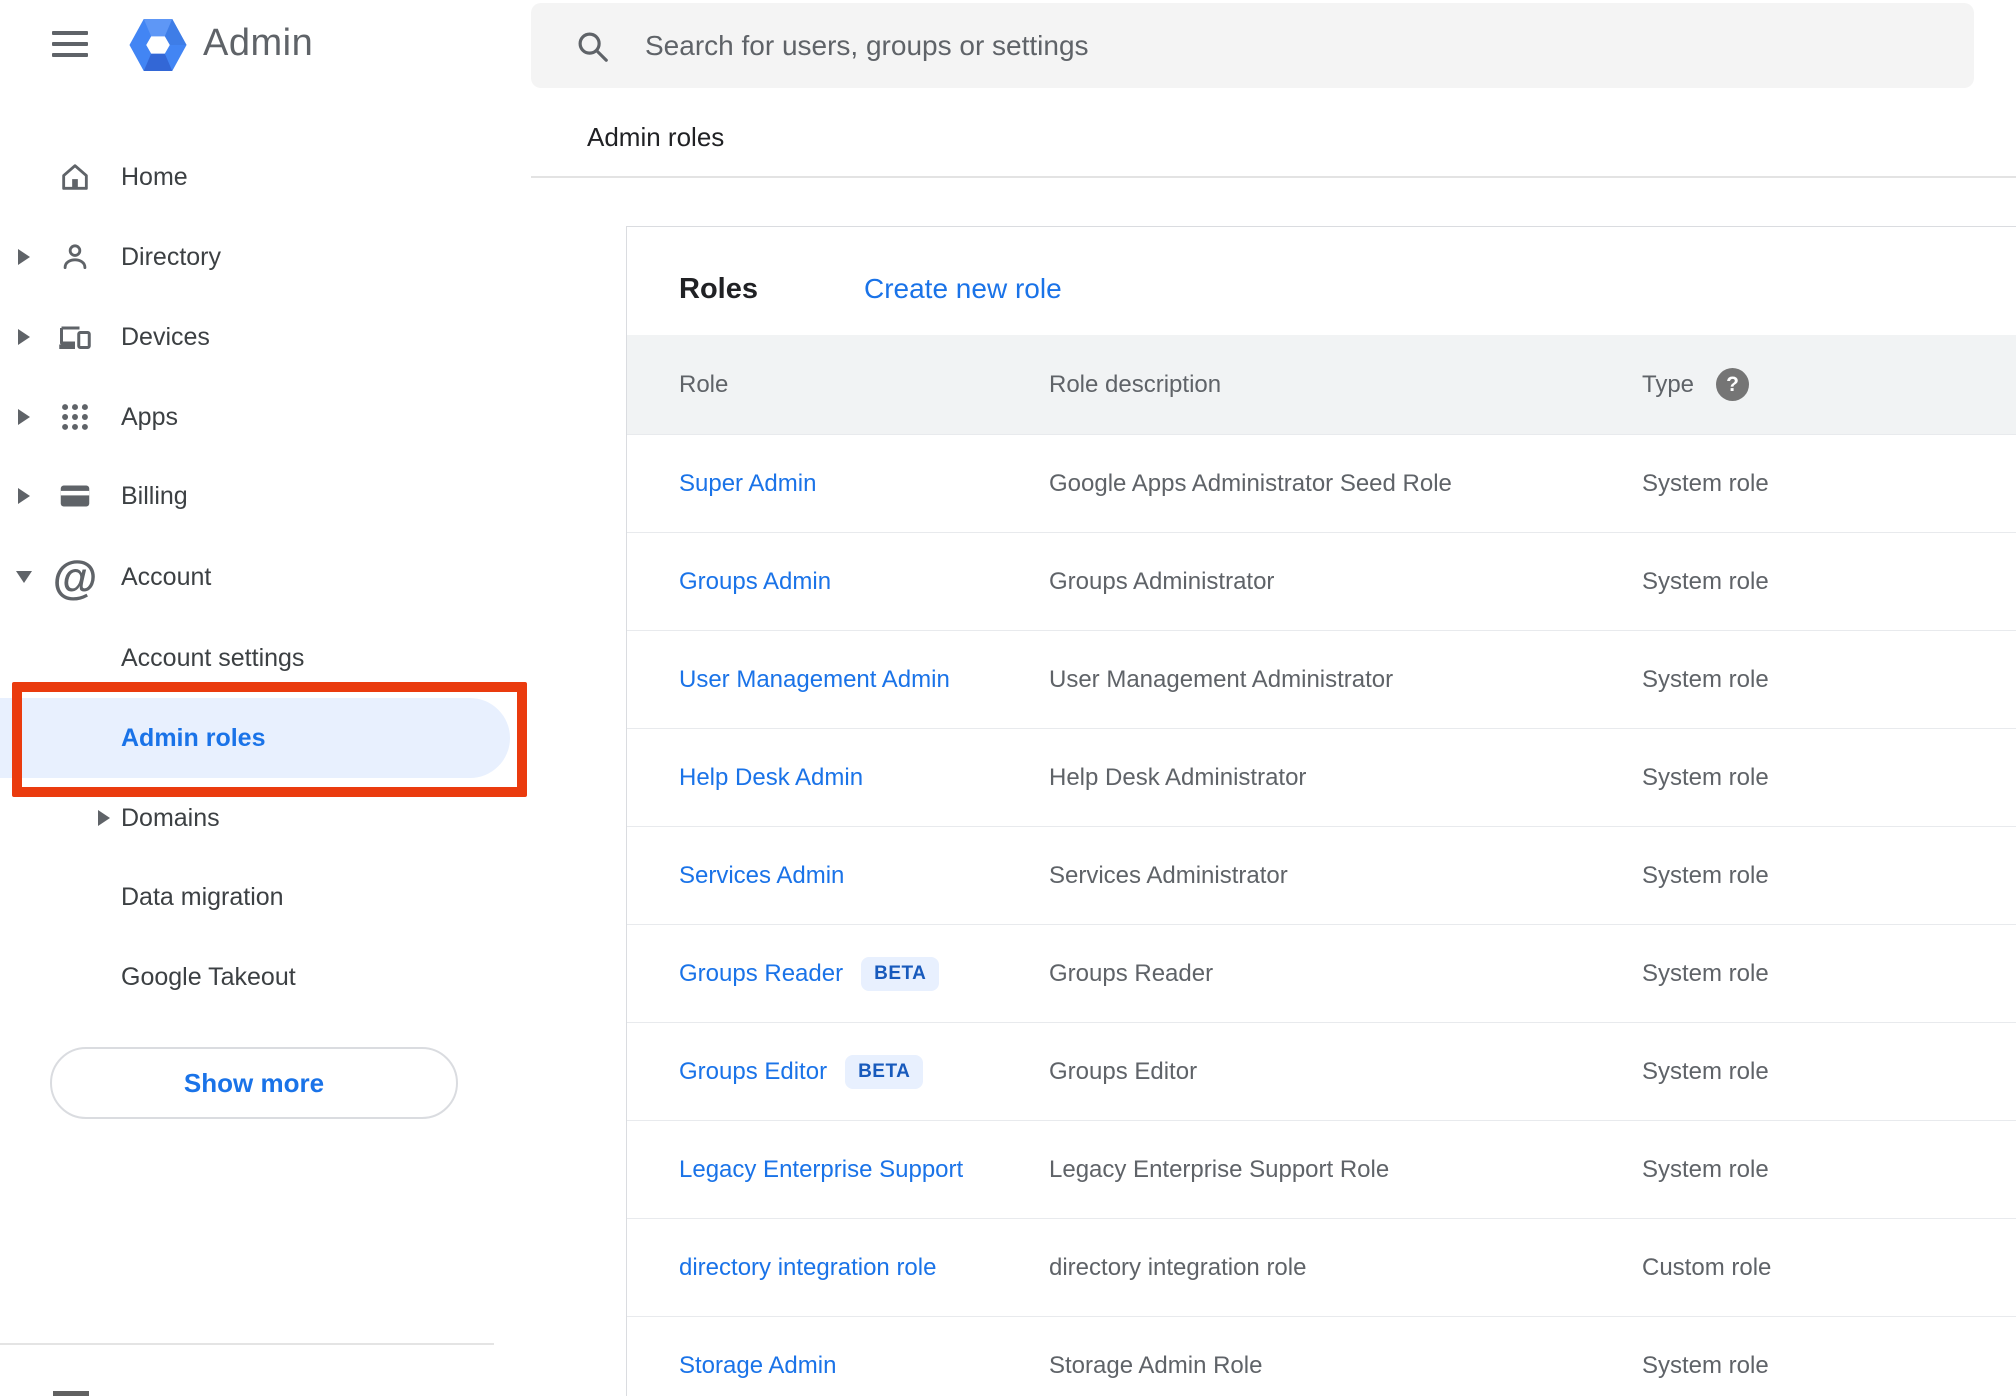  I want to click on role-description: Help Desk Administrator, so click(1178, 777).